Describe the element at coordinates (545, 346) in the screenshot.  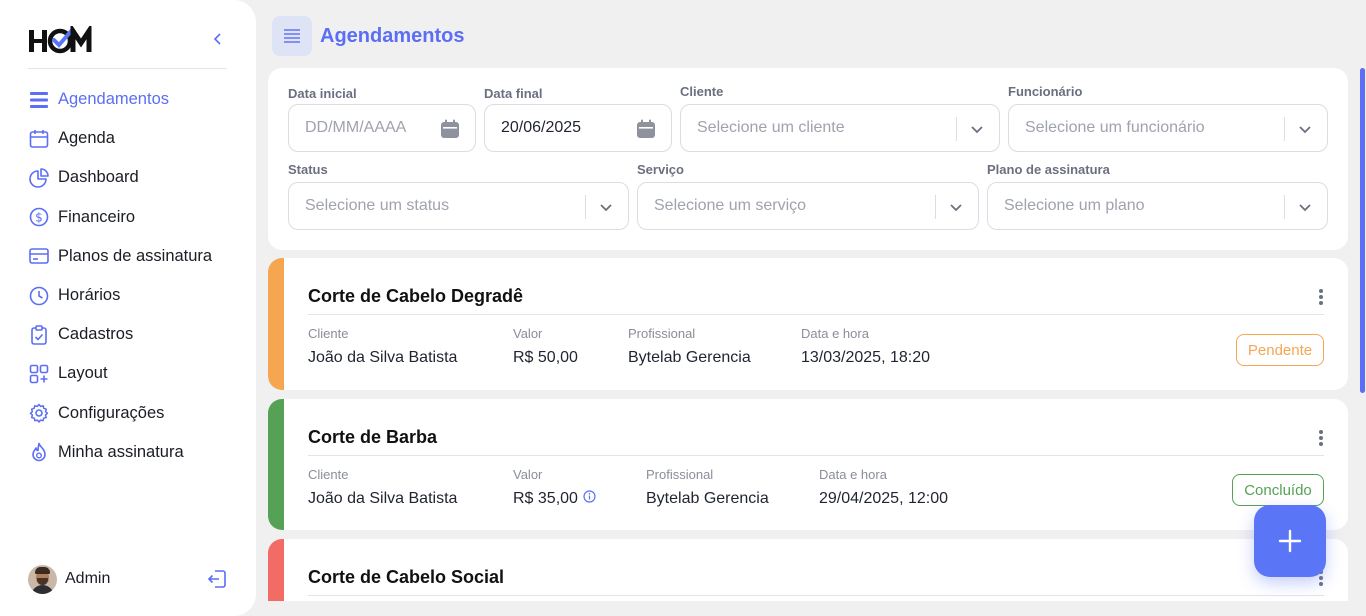
I see `value-column: Valor R$ 50,00` at that location.